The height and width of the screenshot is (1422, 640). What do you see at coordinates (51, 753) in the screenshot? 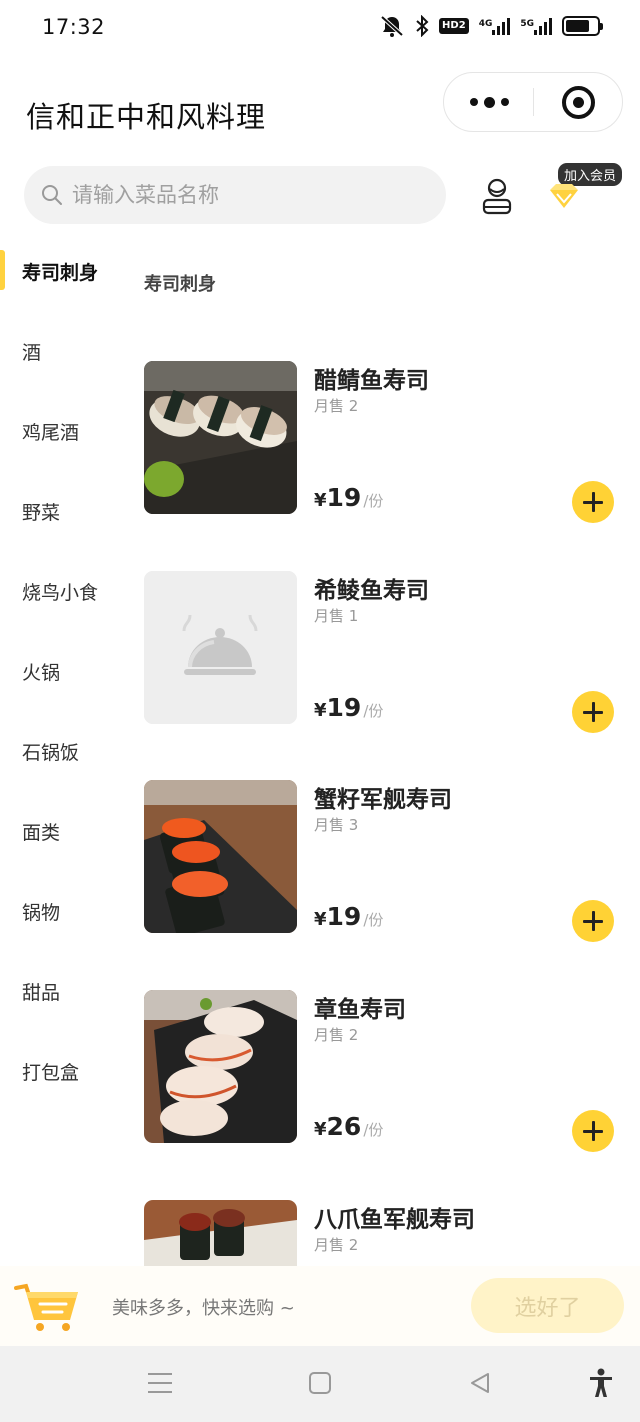
I see `sidebar-item-label: 石锅饭` at bounding box center [51, 753].